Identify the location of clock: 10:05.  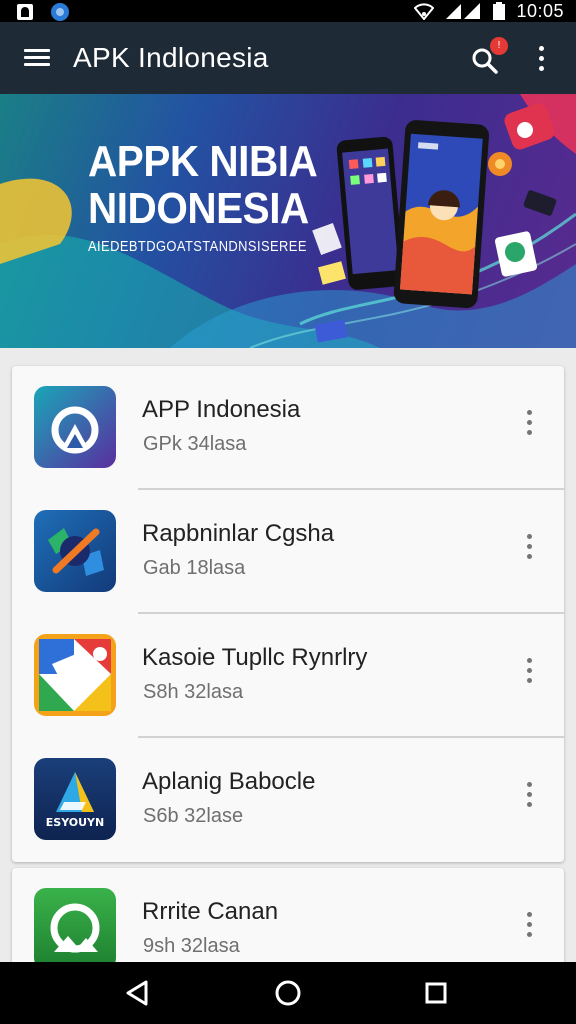
(540, 10).